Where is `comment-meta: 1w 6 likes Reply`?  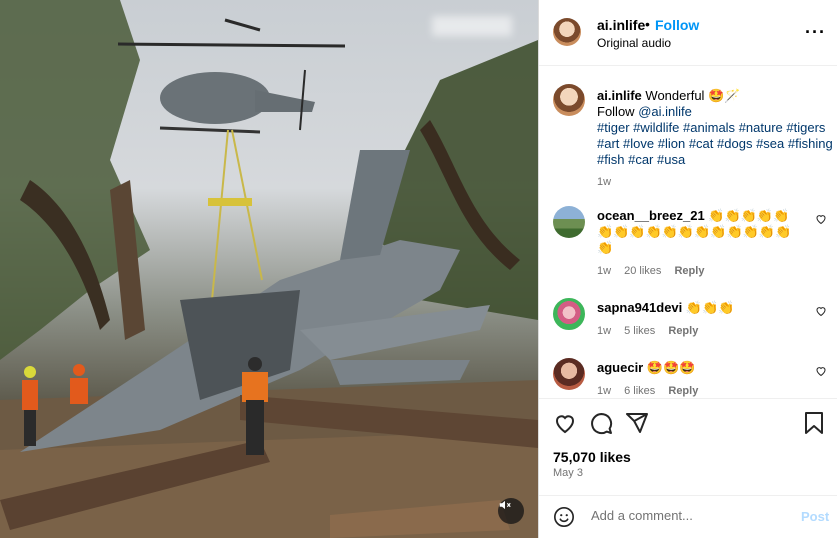
comment-meta: 1w 6 likes Reply is located at coordinates (652, 391).